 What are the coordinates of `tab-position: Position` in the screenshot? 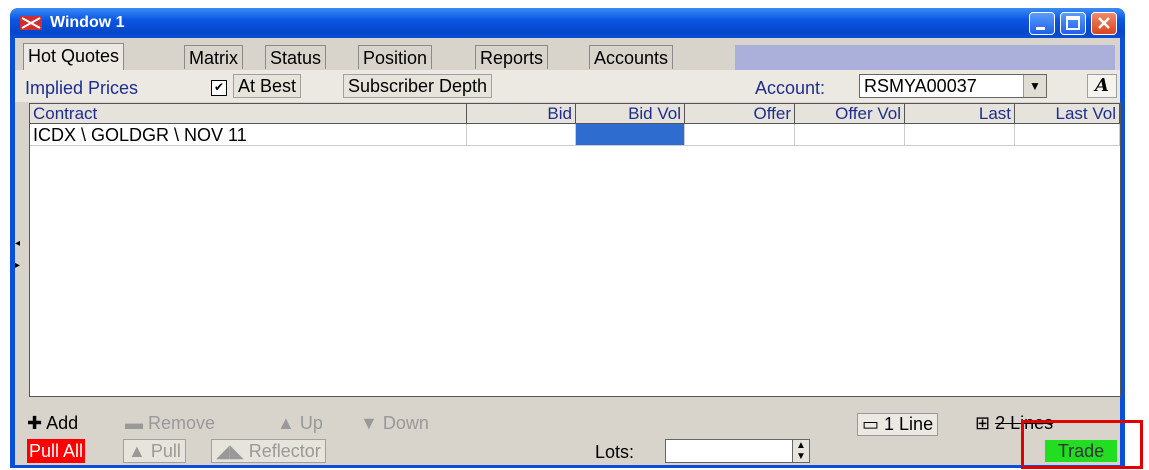 It's located at (395, 57).